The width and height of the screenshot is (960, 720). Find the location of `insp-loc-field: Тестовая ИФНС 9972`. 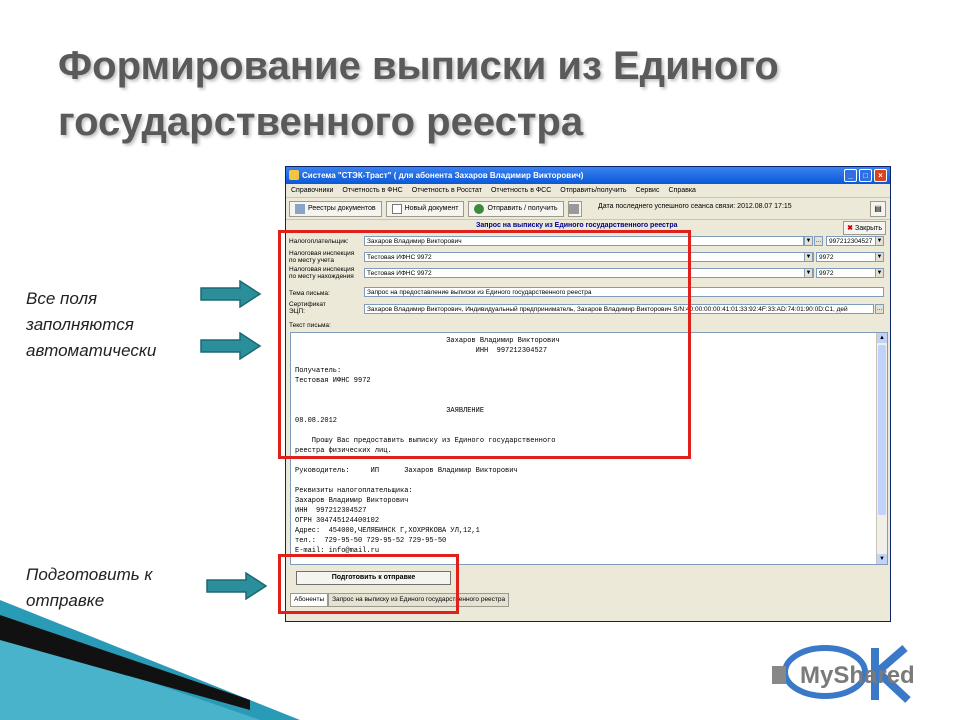

insp-loc-field: Тестовая ИФНС 9972 is located at coordinates (589, 273).